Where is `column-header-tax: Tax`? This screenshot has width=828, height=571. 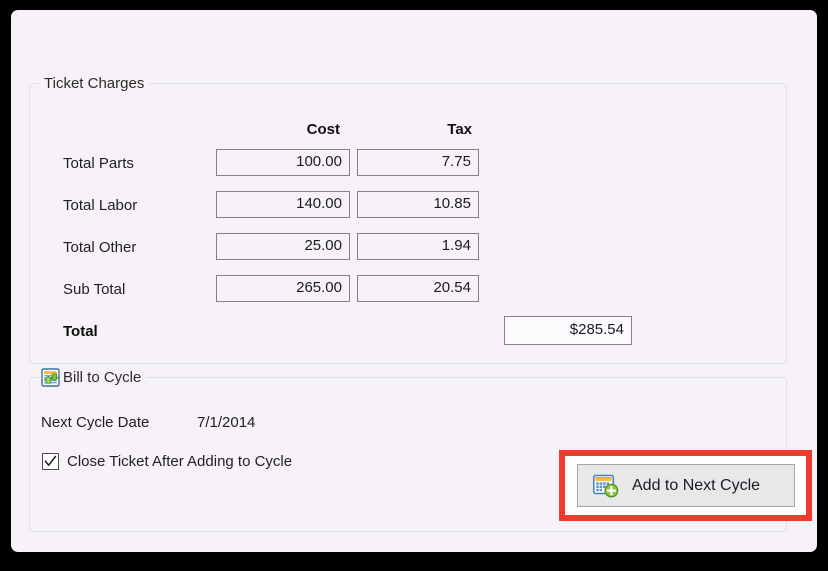 column-header-tax: Tax is located at coordinates (459, 129).